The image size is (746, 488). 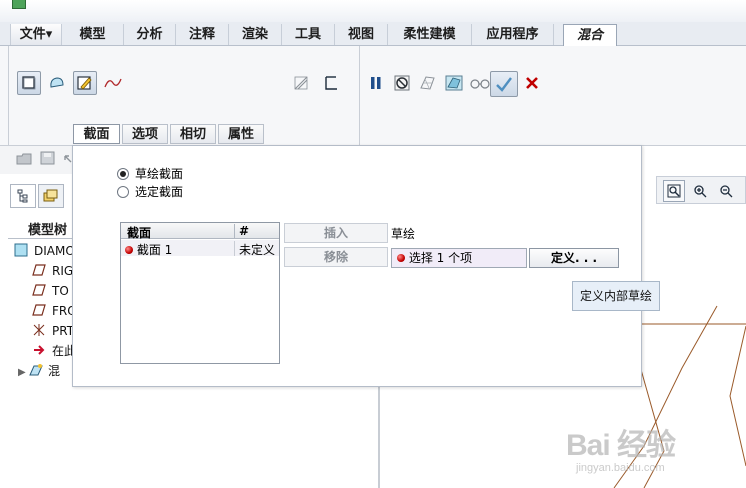 I want to click on save-icon, so click(x=48, y=158).